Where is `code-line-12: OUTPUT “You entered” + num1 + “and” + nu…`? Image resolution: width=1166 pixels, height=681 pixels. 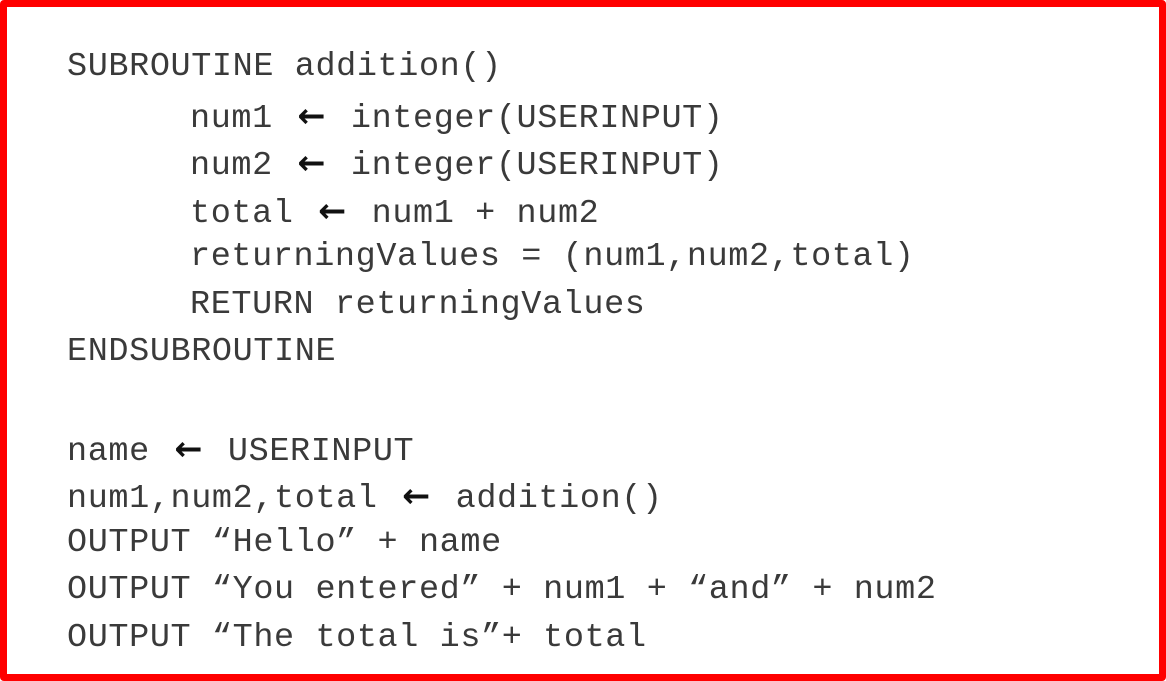
code-line-12: OUTPUT “You entered” + num1 + “and” + nu… is located at coordinates (502, 590).